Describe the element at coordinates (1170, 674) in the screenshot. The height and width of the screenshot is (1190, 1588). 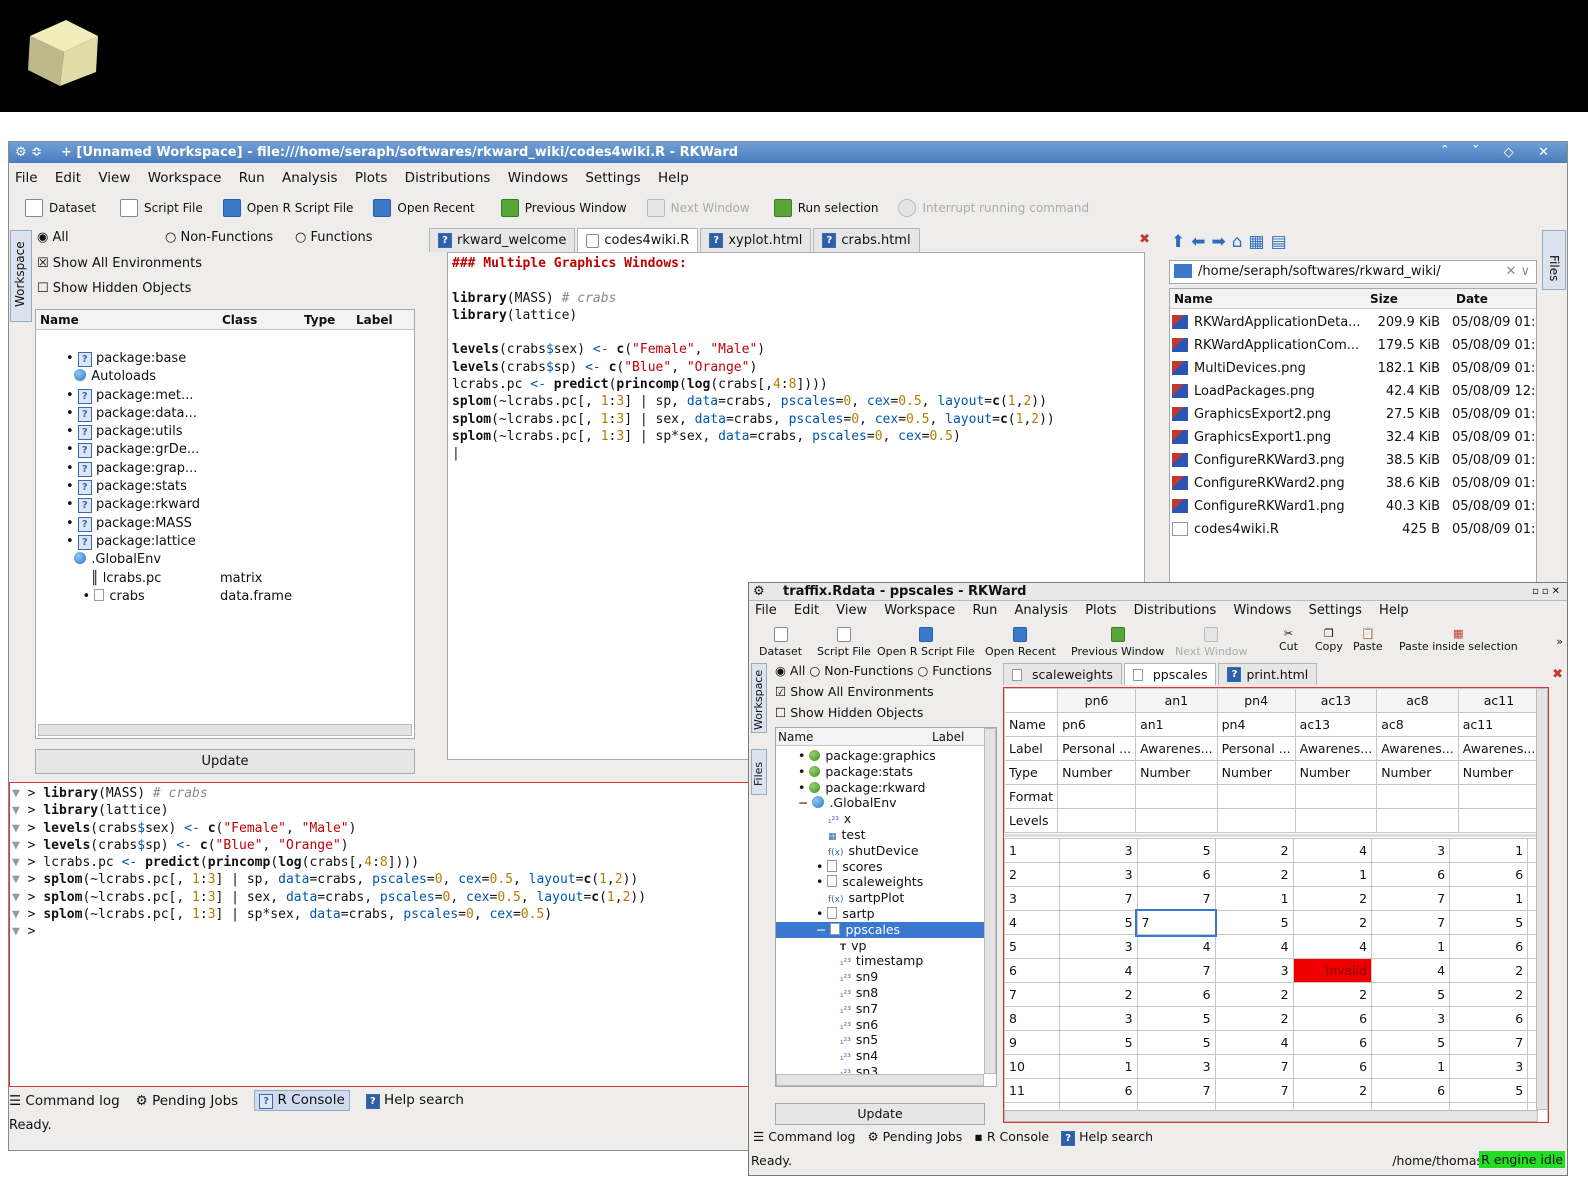
I see `tab-ppscales: ppscales` at that location.